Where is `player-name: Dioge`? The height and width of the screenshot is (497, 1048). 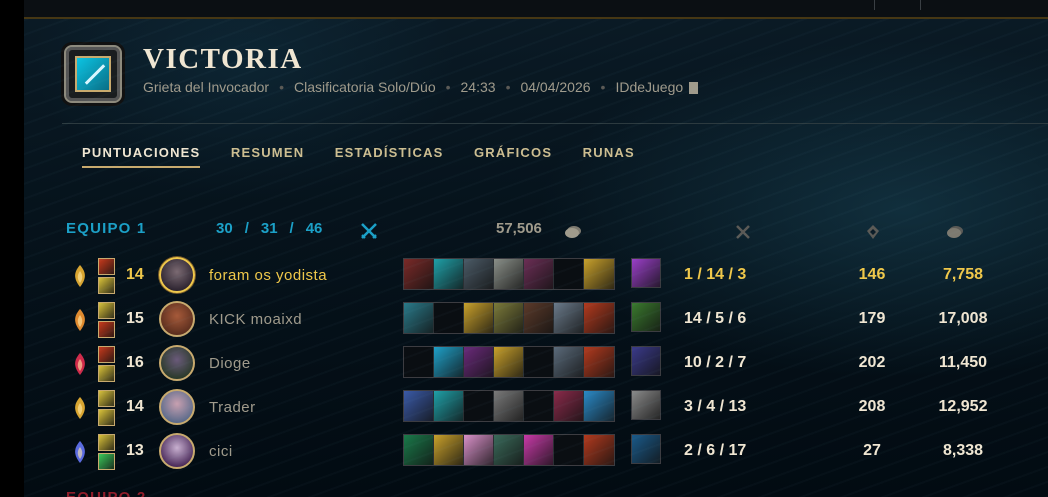 player-name: Dioge is located at coordinates (230, 363).